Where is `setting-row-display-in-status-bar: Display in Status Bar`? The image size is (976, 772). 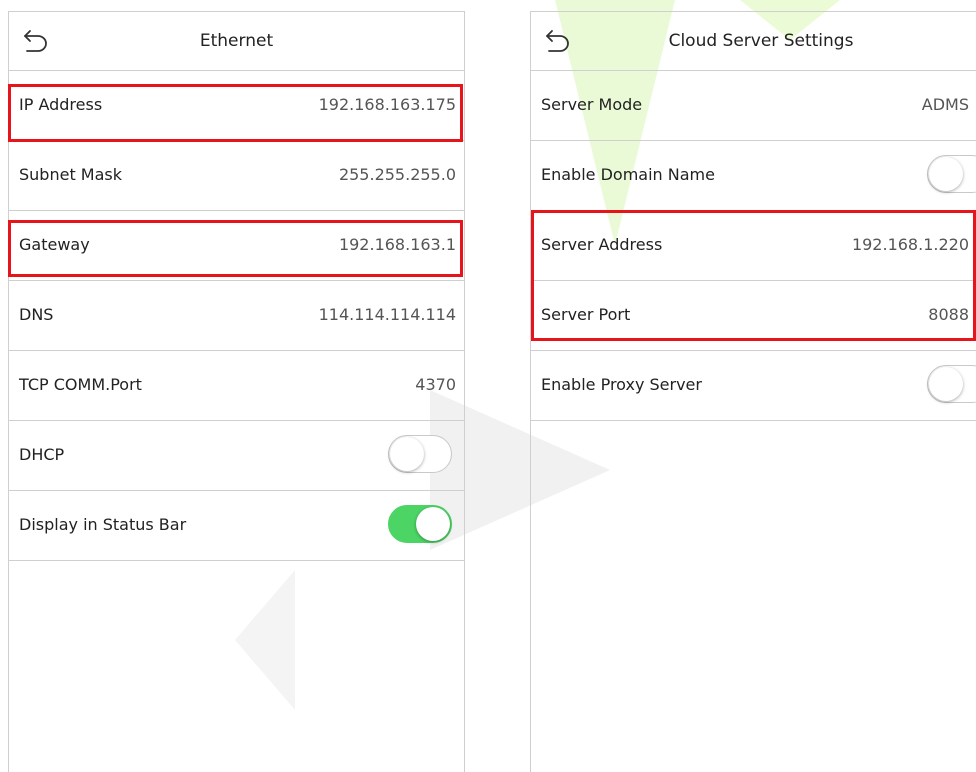 setting-row-display-in-status-bar: Display in Status Bar is located at coordinates (236, 526).